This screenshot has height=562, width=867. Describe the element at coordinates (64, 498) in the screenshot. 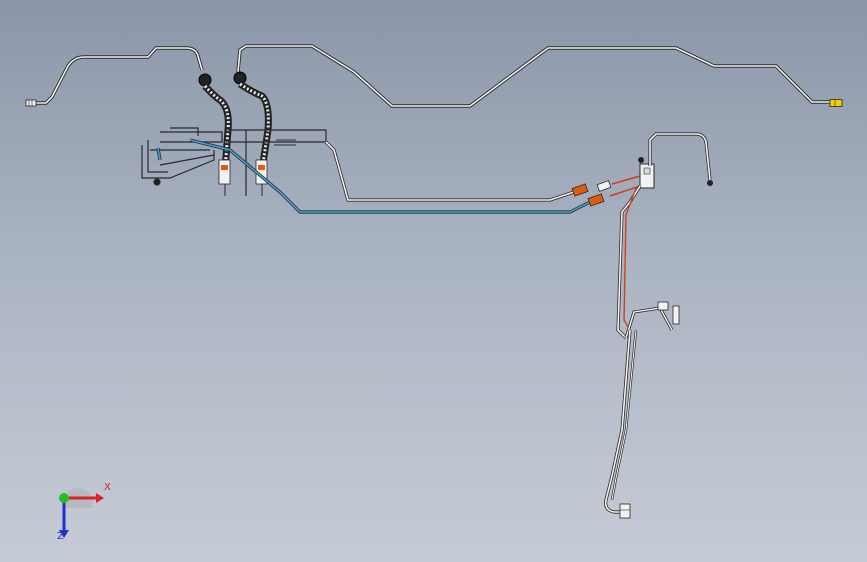

I see `y-axis-dot` at that location.